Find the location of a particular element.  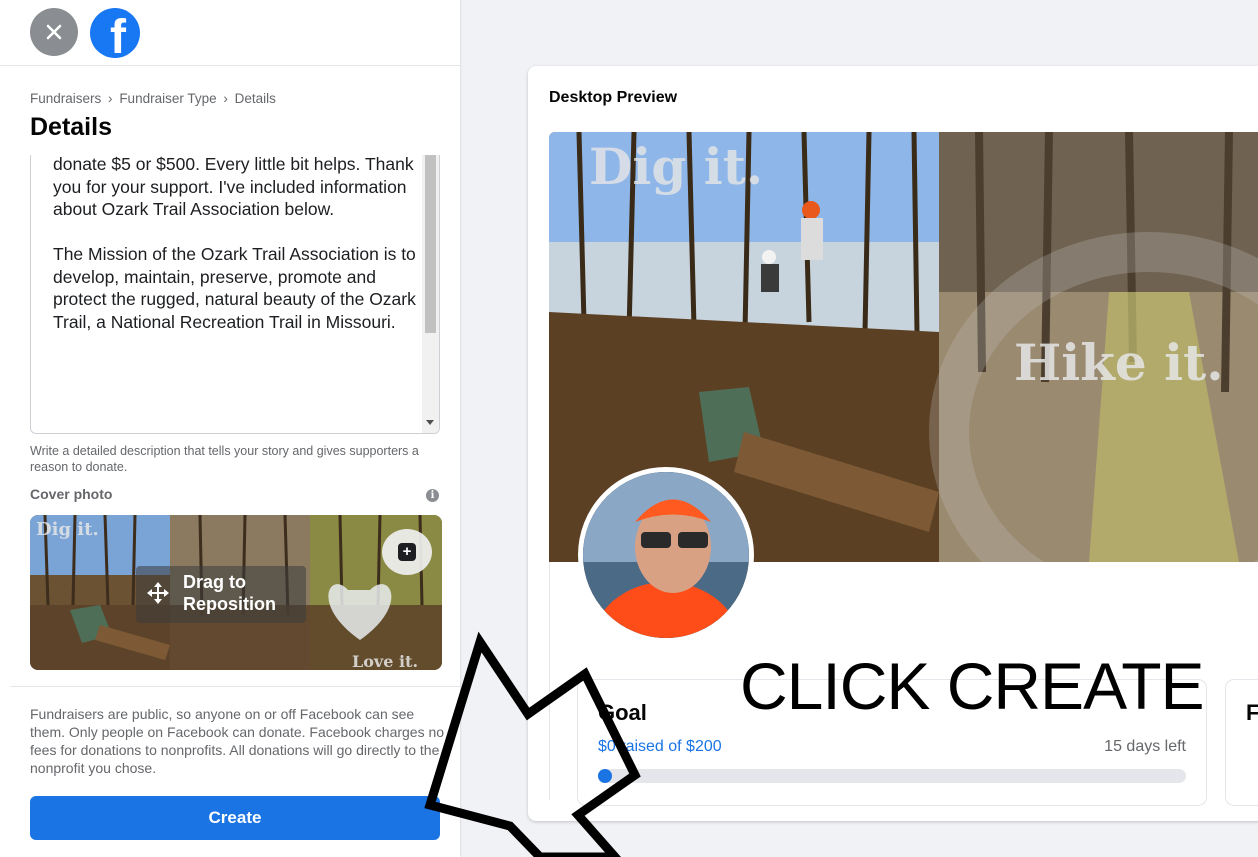

desktop-preview-title: Desktop Preview is located at coordinates (613, 97).